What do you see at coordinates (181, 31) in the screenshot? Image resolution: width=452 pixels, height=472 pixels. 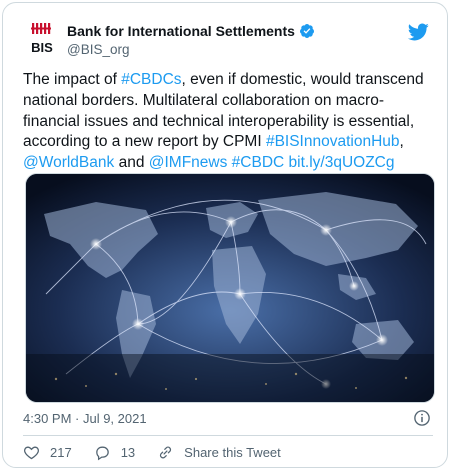 I see `display-name: Bank for International Settlements` at bounding box center [181, 31].